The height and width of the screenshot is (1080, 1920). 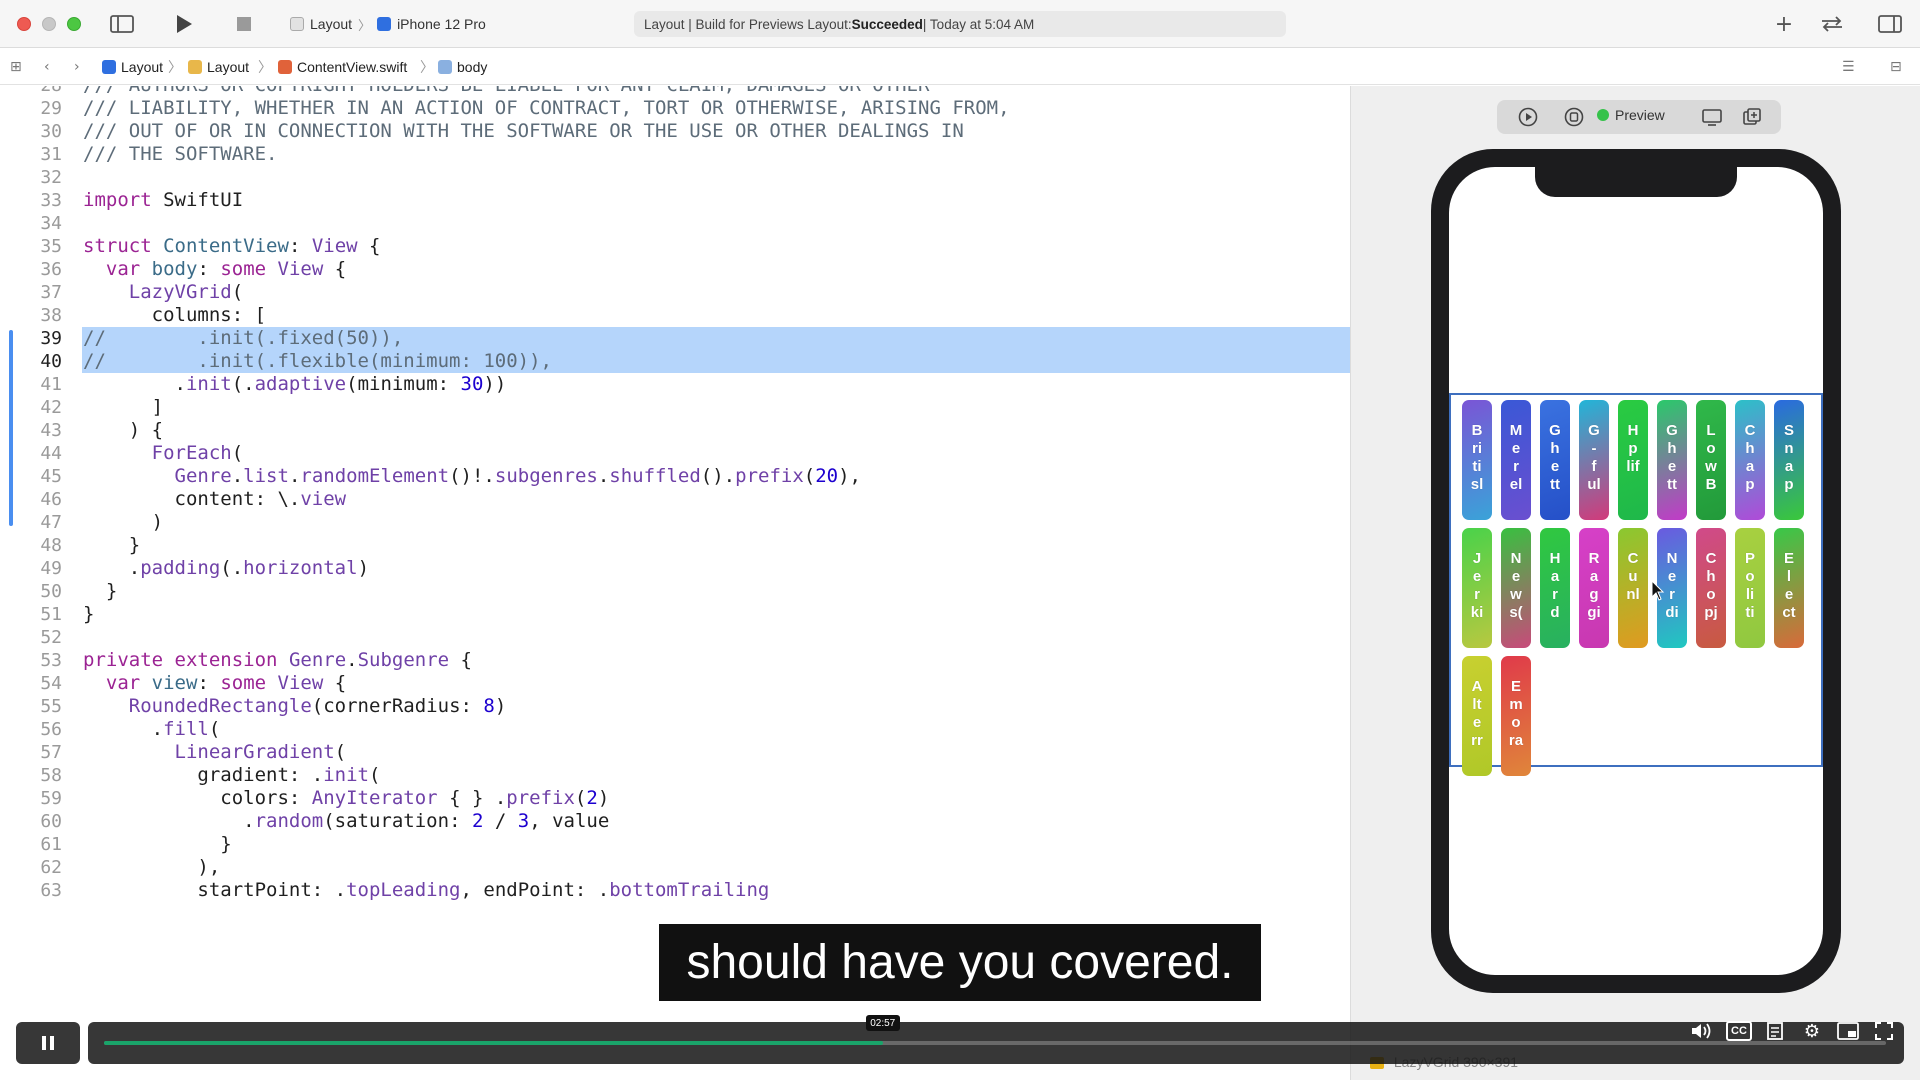 I want to click on breadcrumb-file: ContentView.swift, so click(x=342, y=67).